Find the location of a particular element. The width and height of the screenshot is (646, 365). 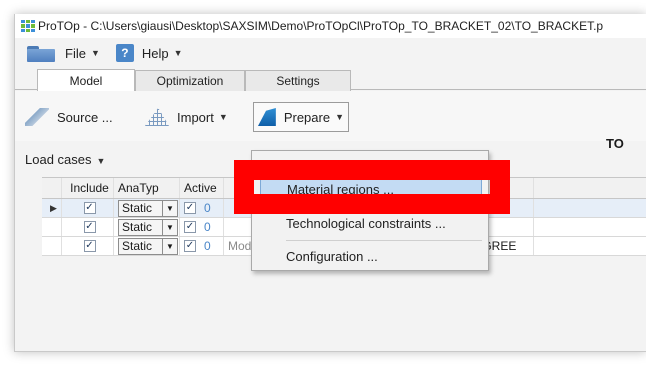

to-header: TO is located at coordinates (615, 143).